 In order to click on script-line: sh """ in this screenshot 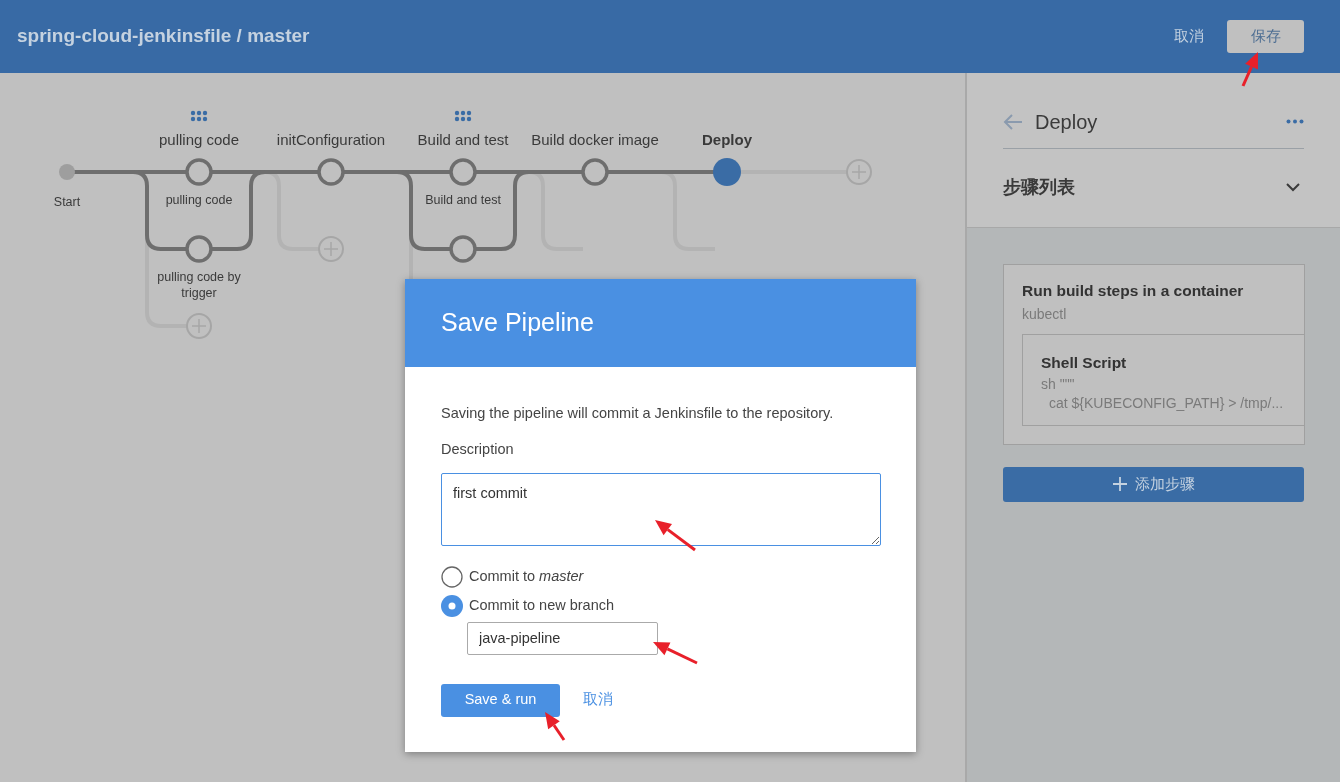, I will do `click(1058, 384)`.